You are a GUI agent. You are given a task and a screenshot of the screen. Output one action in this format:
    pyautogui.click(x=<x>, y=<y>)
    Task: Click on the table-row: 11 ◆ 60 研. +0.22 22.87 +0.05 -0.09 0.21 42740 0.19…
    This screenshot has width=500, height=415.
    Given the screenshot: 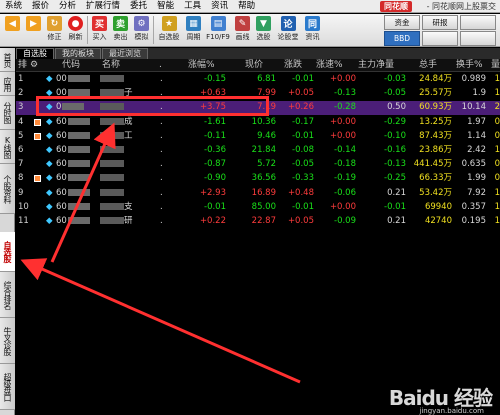 What is the action you would take?
    pyautogui.click(x=258, y=222)
    